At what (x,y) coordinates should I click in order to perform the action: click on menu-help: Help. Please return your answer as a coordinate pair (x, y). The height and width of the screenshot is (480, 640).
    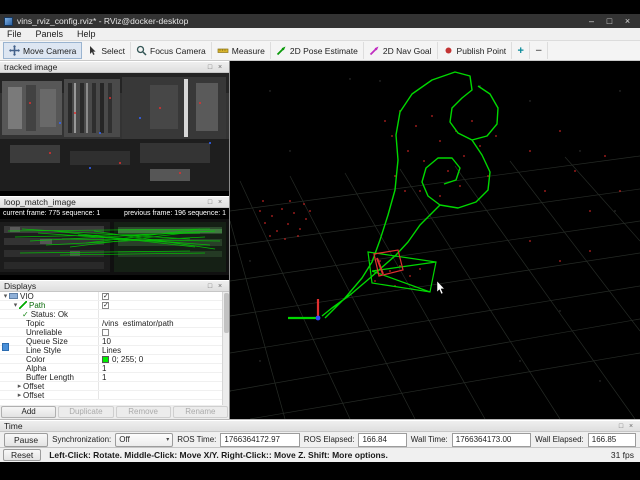
    Looking at the image, I should click on (86, 34).